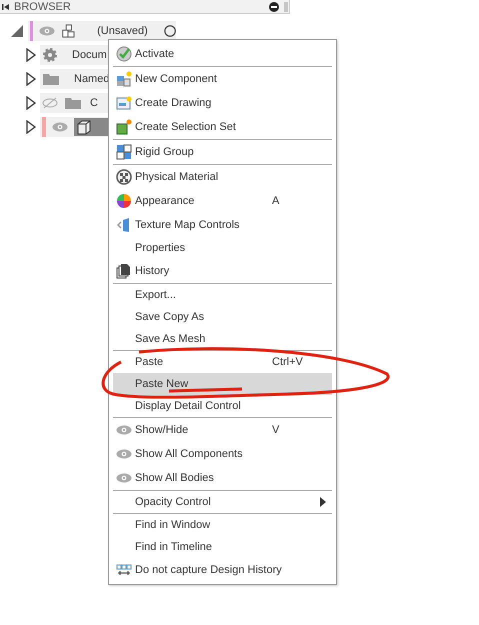 This screenshot has width=479, height=625. What do you see at coordinates (286, 6) in the screenshot?
I see `resize-grip-icon` at bounding box center [286, 6].